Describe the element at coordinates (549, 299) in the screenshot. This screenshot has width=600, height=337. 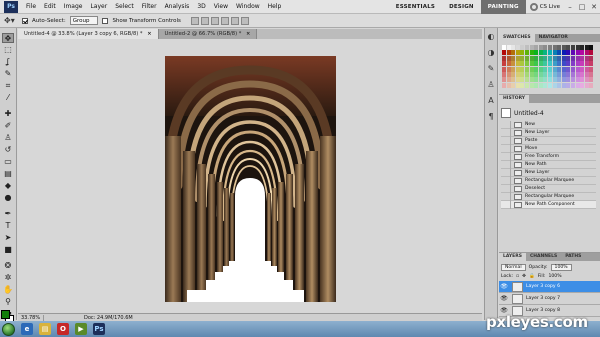
I see `layer-row: 👁 Layer 3 copy 7` at that location.